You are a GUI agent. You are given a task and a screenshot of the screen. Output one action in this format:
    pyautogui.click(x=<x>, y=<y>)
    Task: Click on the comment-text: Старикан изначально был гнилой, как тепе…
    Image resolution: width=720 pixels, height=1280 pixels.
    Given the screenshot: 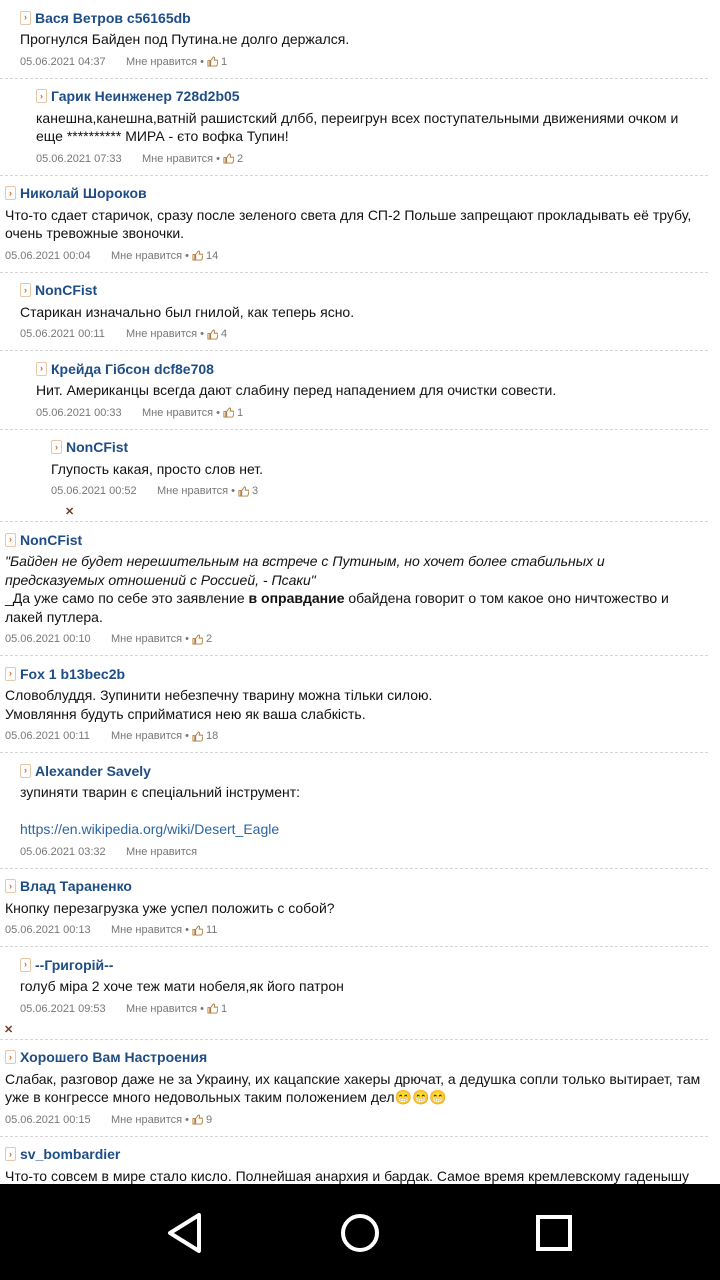 What is the action you would take?
    pyautogui.click(x=187, y=311)
    